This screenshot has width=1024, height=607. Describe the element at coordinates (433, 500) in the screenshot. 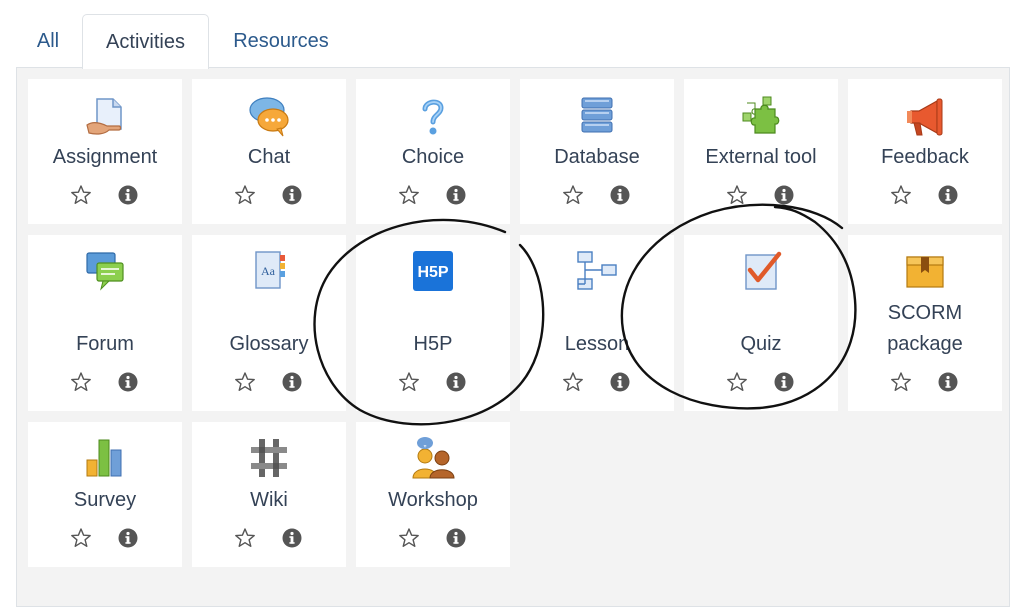

I see `activity-label: Workshop` at that location.